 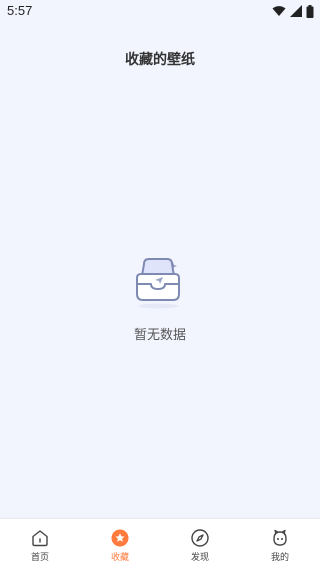 I want to click on empty-message: 暂无数据, so click(x=159, y=335).